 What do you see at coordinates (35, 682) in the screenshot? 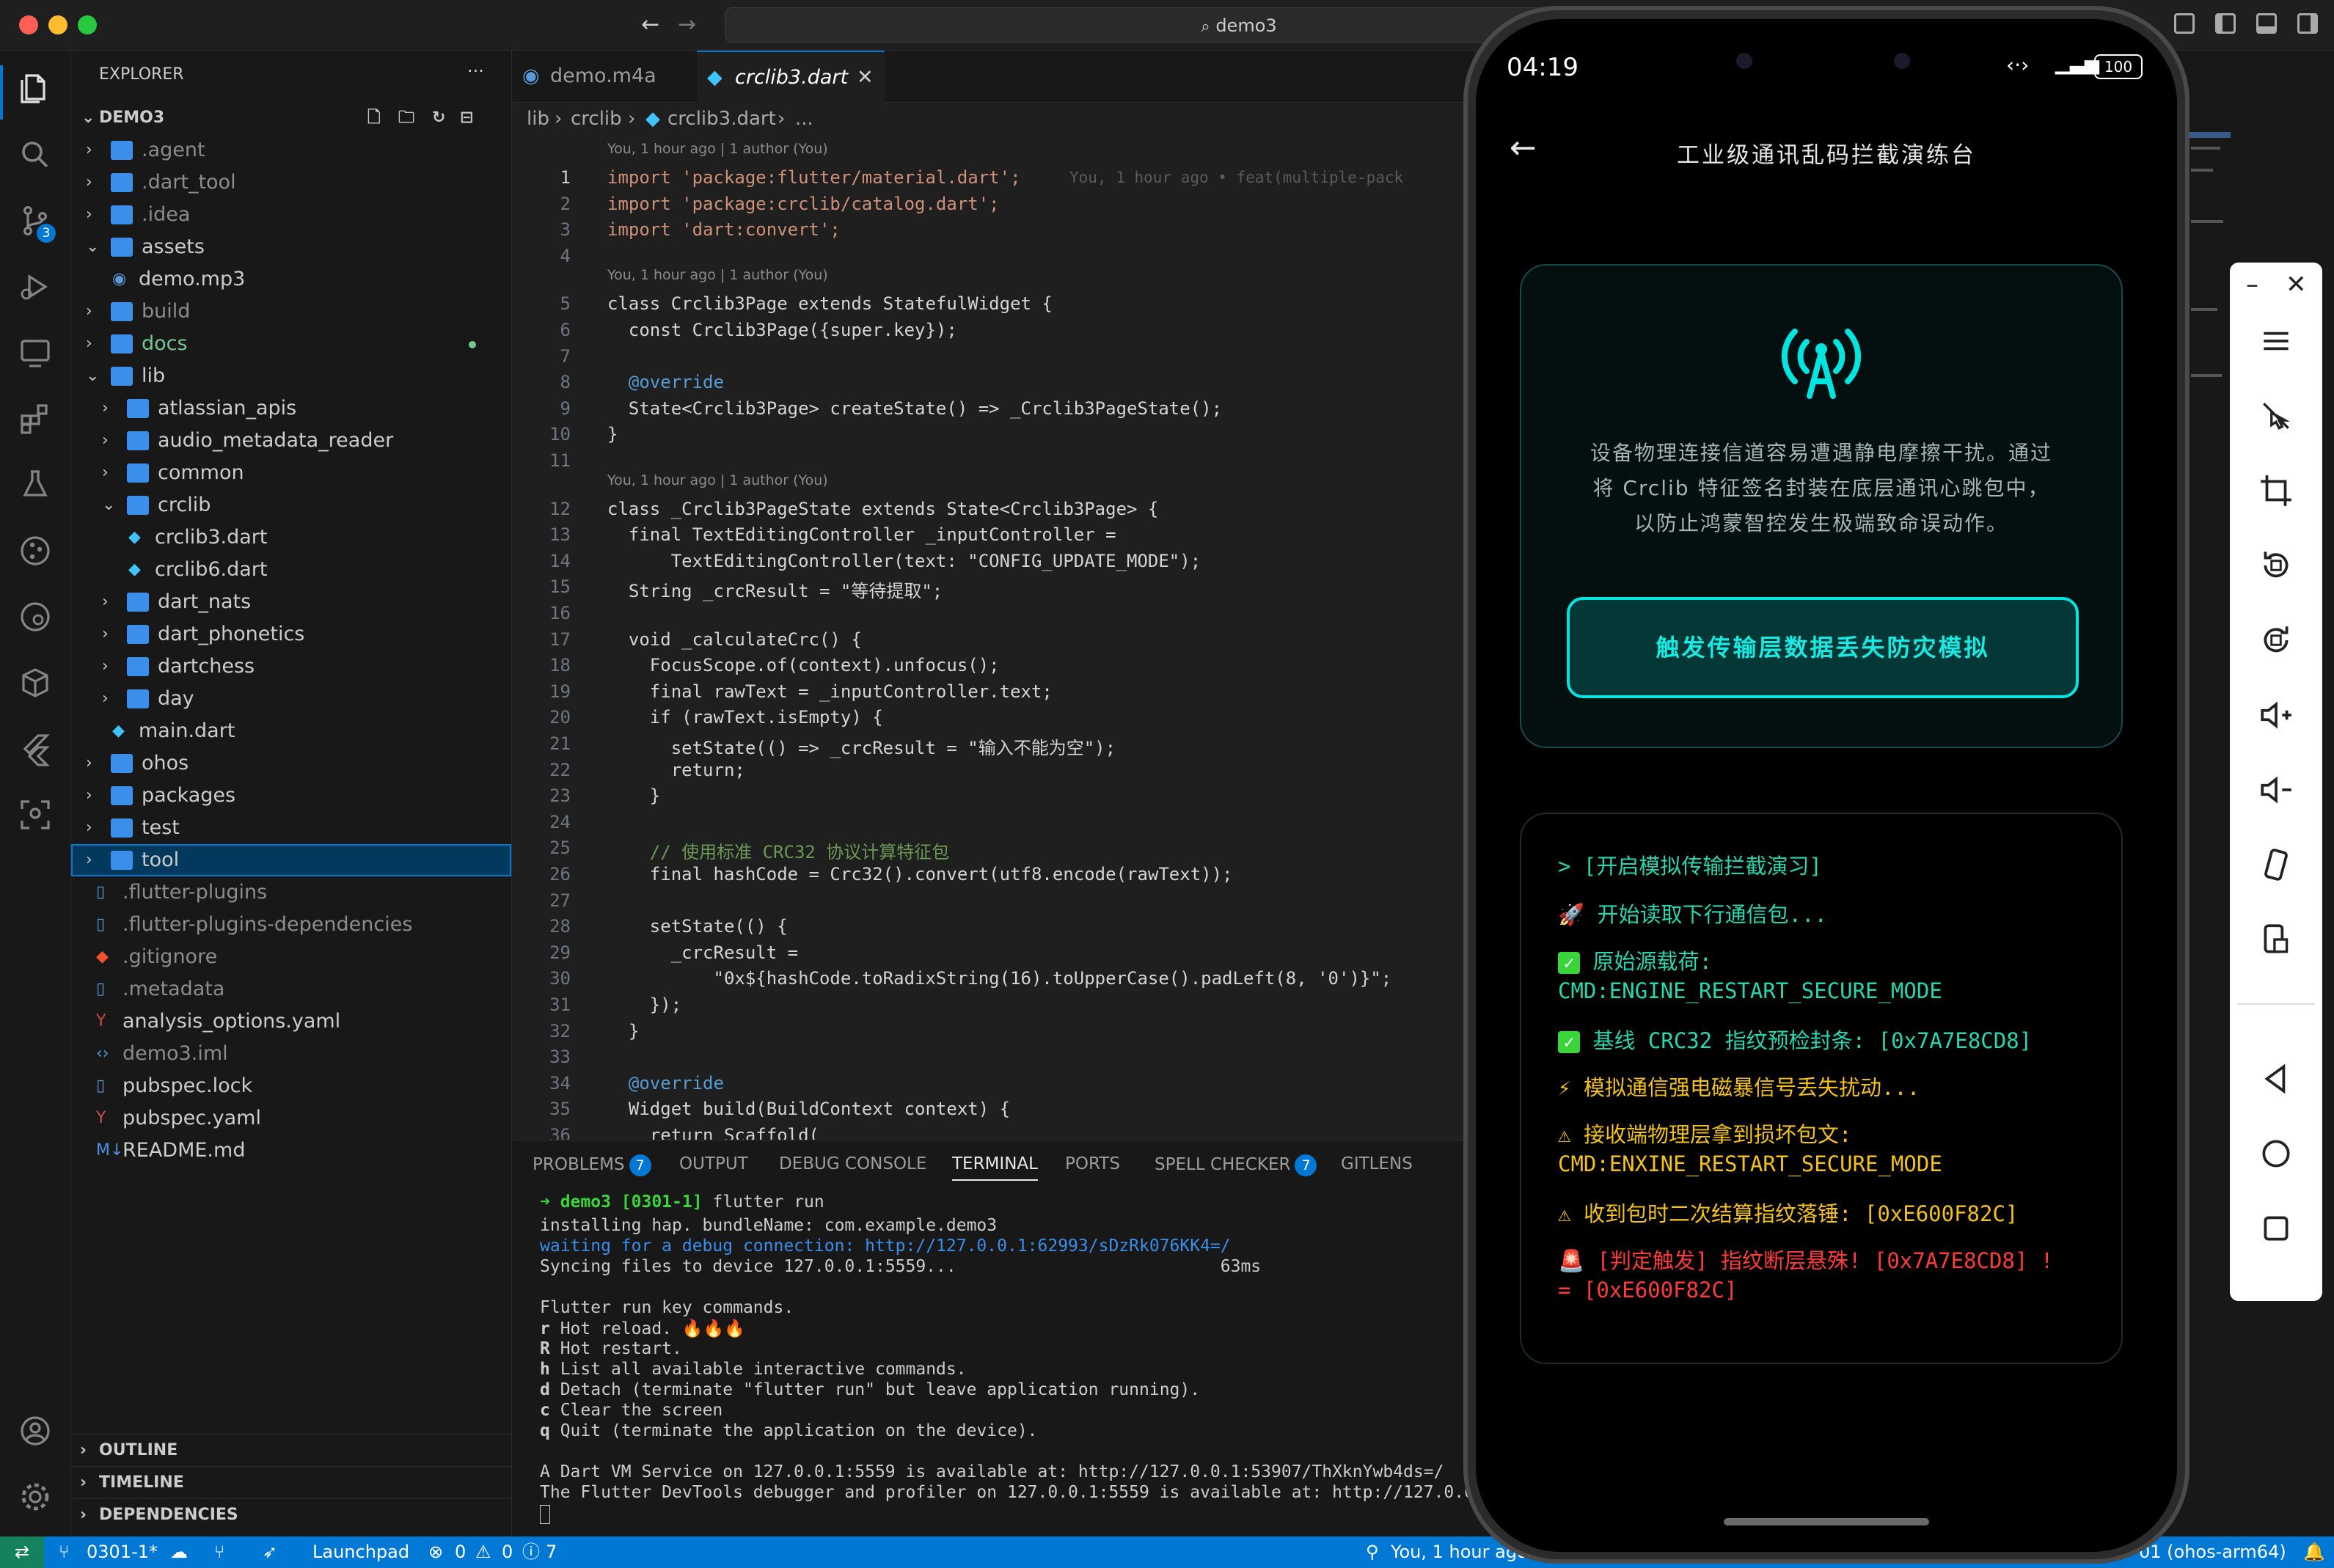
I see `containers-icon` at bounding box center [35, 682].